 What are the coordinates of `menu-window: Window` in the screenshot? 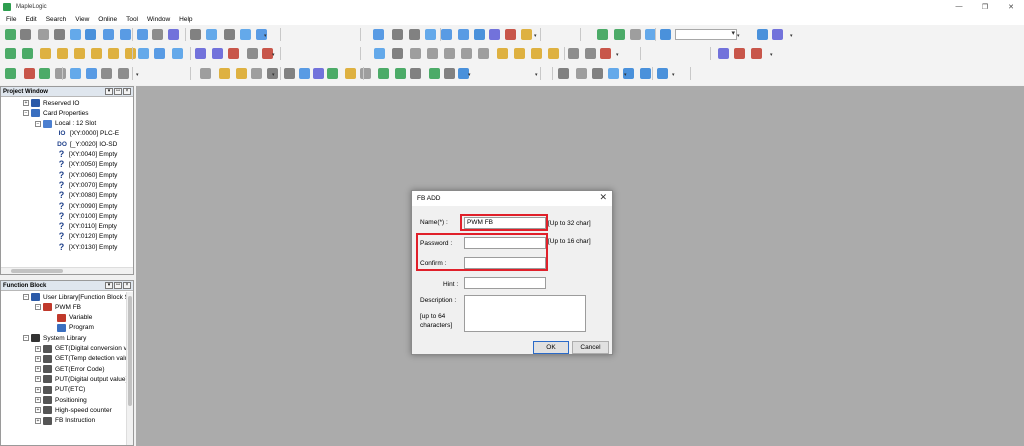 It's located at (158, 19).